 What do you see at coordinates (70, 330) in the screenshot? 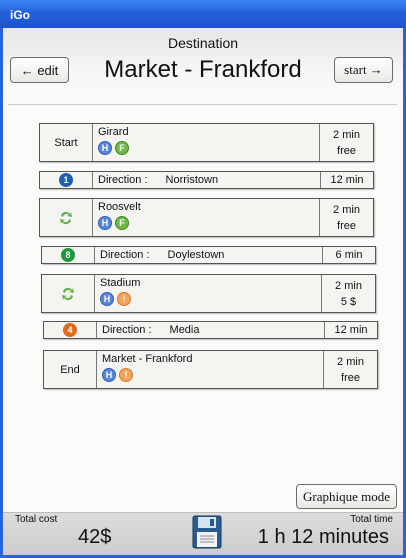
I see `line-4-icon: 4` at bounding box center [70, 330].